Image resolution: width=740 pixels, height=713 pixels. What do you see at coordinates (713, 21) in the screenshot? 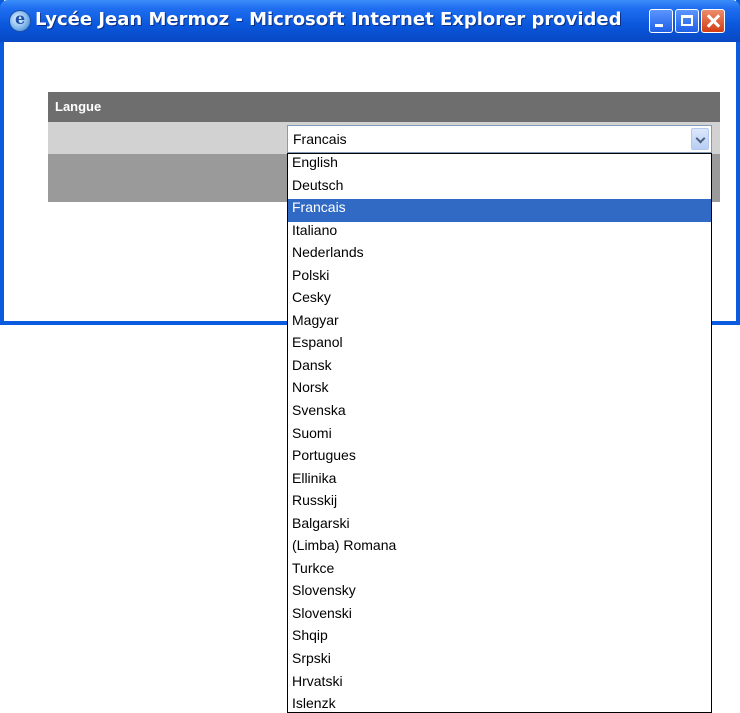
I see `close-button` at bounding box center [713, 21].